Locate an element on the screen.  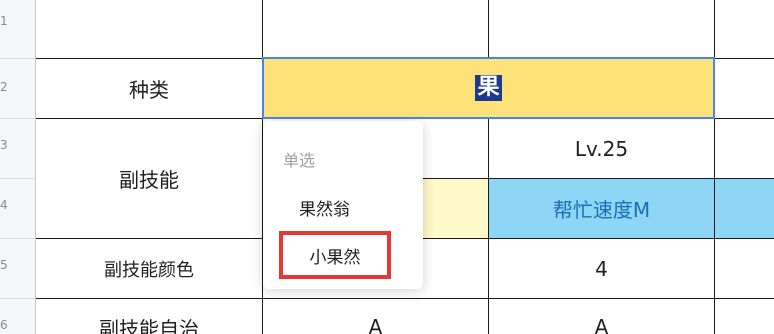
row6-col2-cell: A is located at coordinates (375, 323).